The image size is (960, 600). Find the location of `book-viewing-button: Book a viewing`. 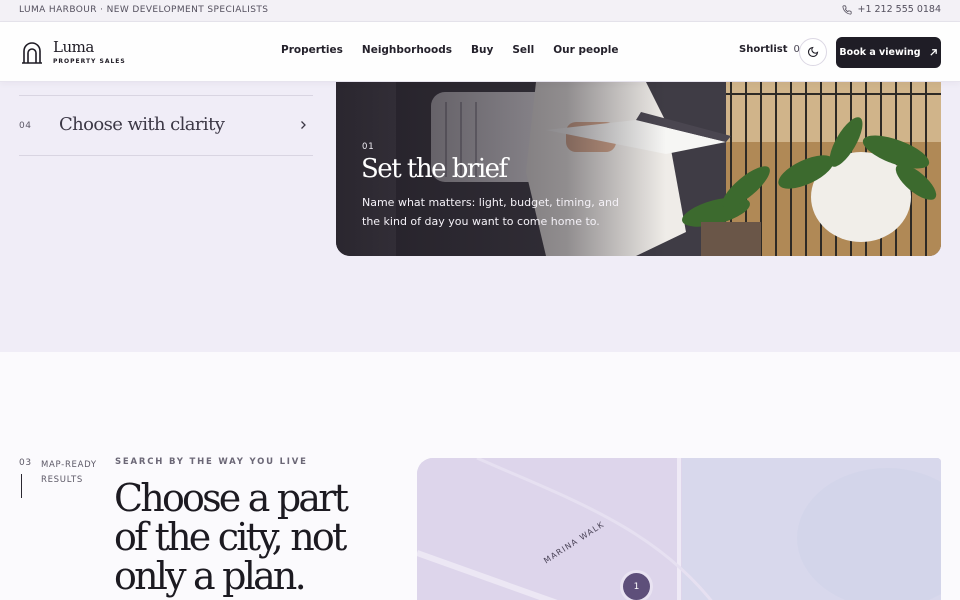

book-viewing-button: Book a viewing is located at coordinates (888, 52).